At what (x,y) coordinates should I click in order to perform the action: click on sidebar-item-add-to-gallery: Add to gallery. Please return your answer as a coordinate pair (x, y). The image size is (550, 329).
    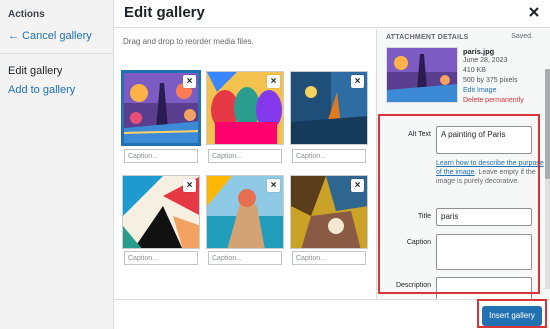
    Looking at the image, I should click on (41, 90).